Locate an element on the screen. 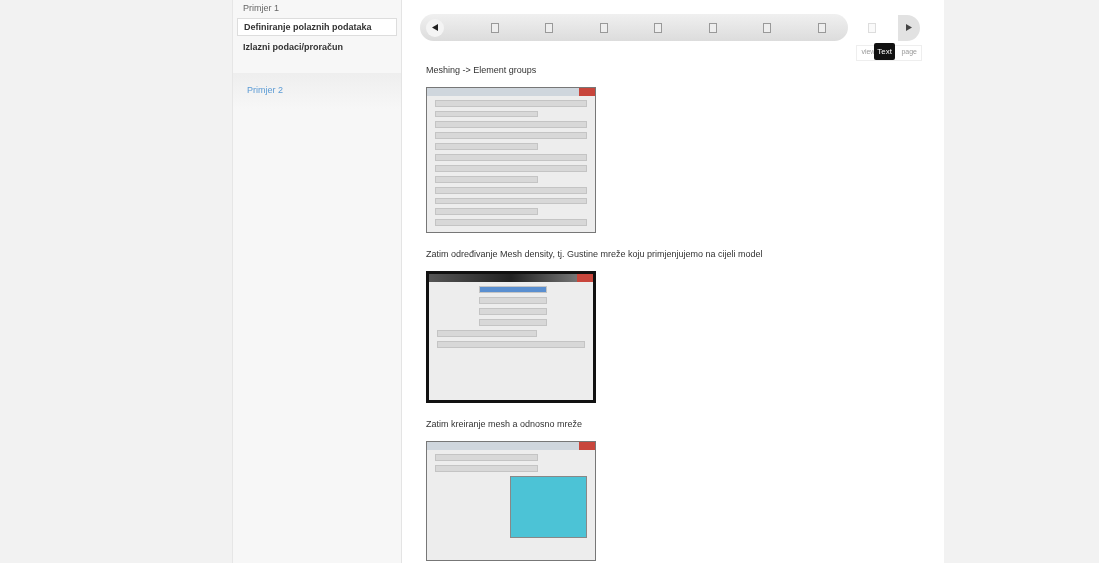  sidebar-item: Izlazni podaci/proračun is located at coordinates (317, 47).